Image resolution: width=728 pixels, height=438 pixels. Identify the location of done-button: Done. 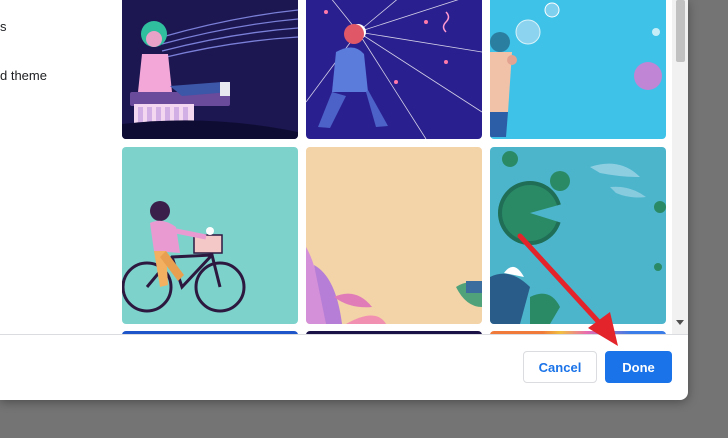
(638, 367).